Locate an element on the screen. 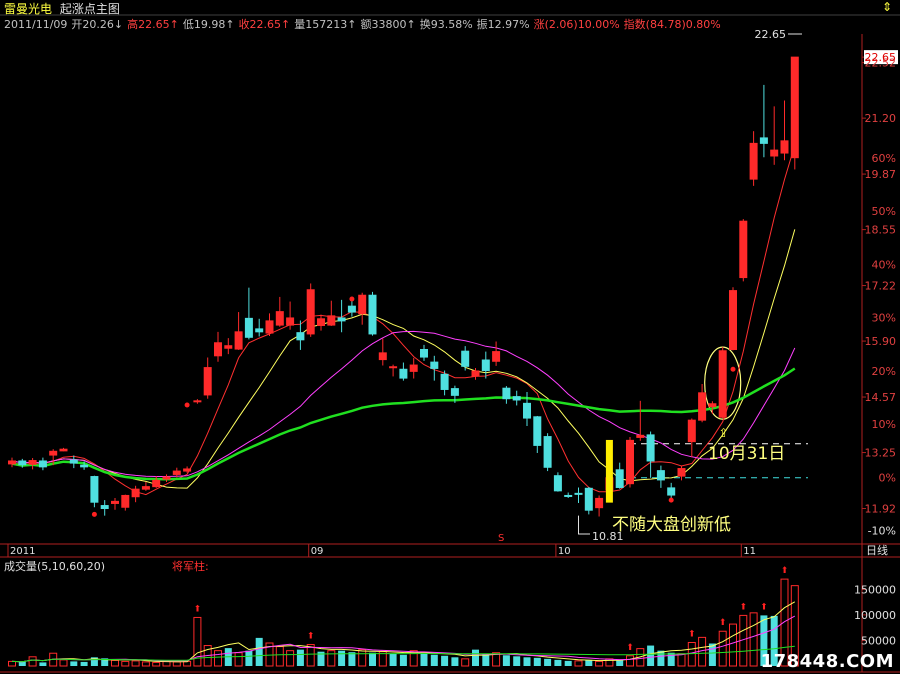 This screenshot has width=900, height=674. up-arrow-icon: ⇧ is located at coordinates (724, 433).